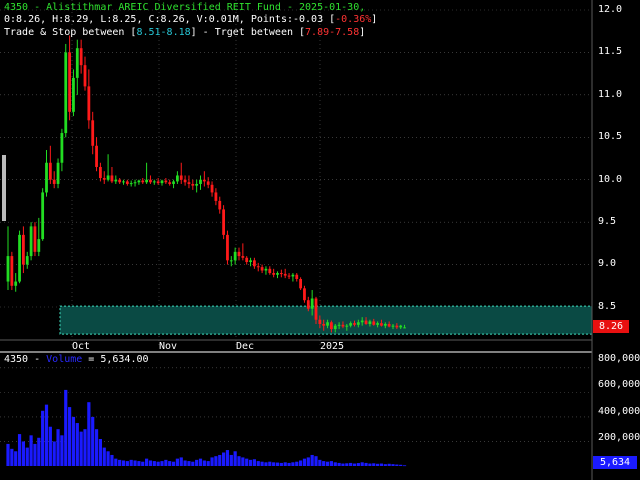 Image resolution: width=640 pixels, height=480 pixels. What do you see at coordinates (615, 462) in the screenshot?
I see `last-volume-badge: 5,634` at bounding box center [615, 462].